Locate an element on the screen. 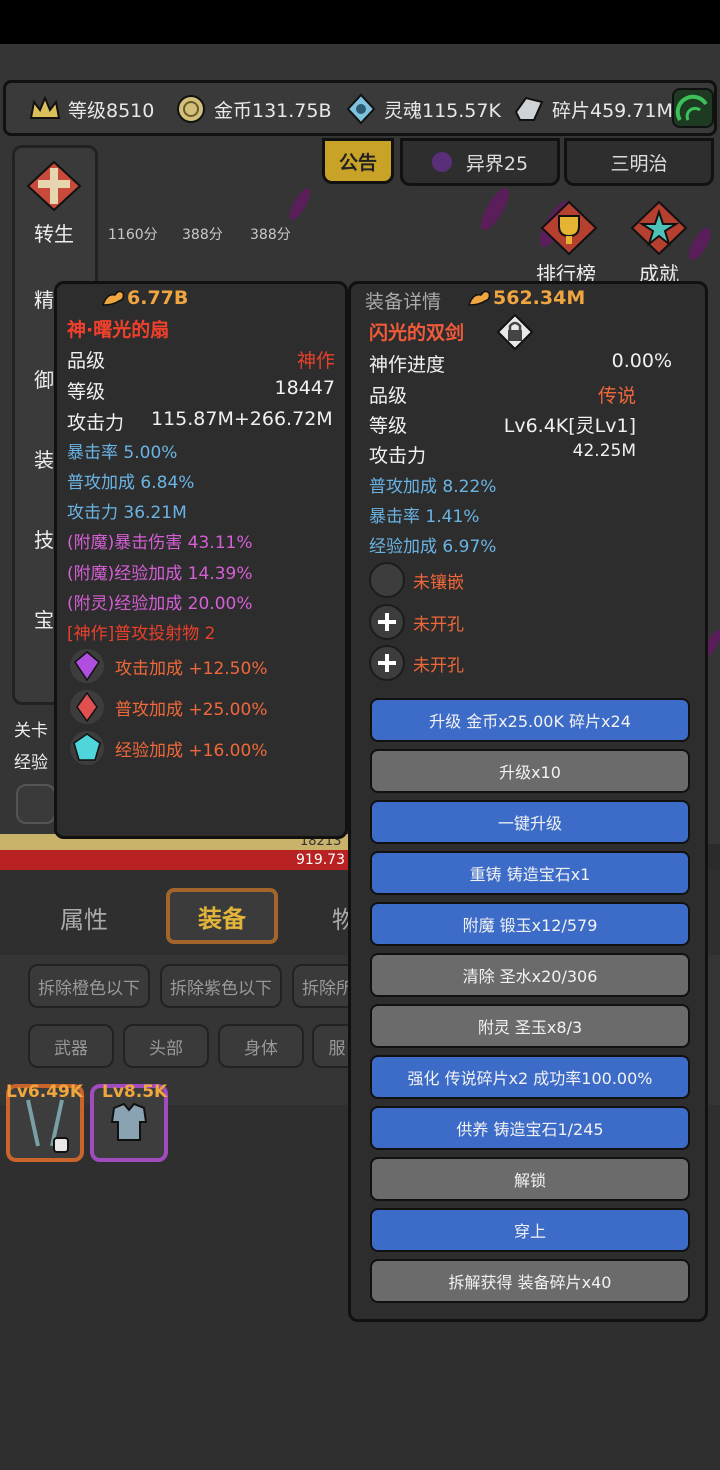  category-body: 身体 is located at coordinates (261, 1046).